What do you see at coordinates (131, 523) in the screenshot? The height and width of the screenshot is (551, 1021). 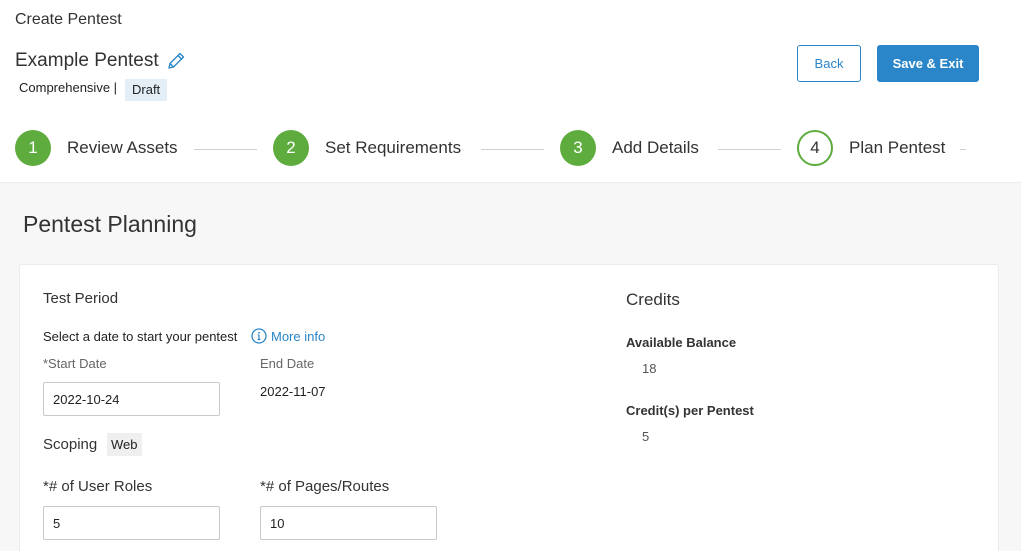 I see `user-roles-input` at bounding box center [131, 523].